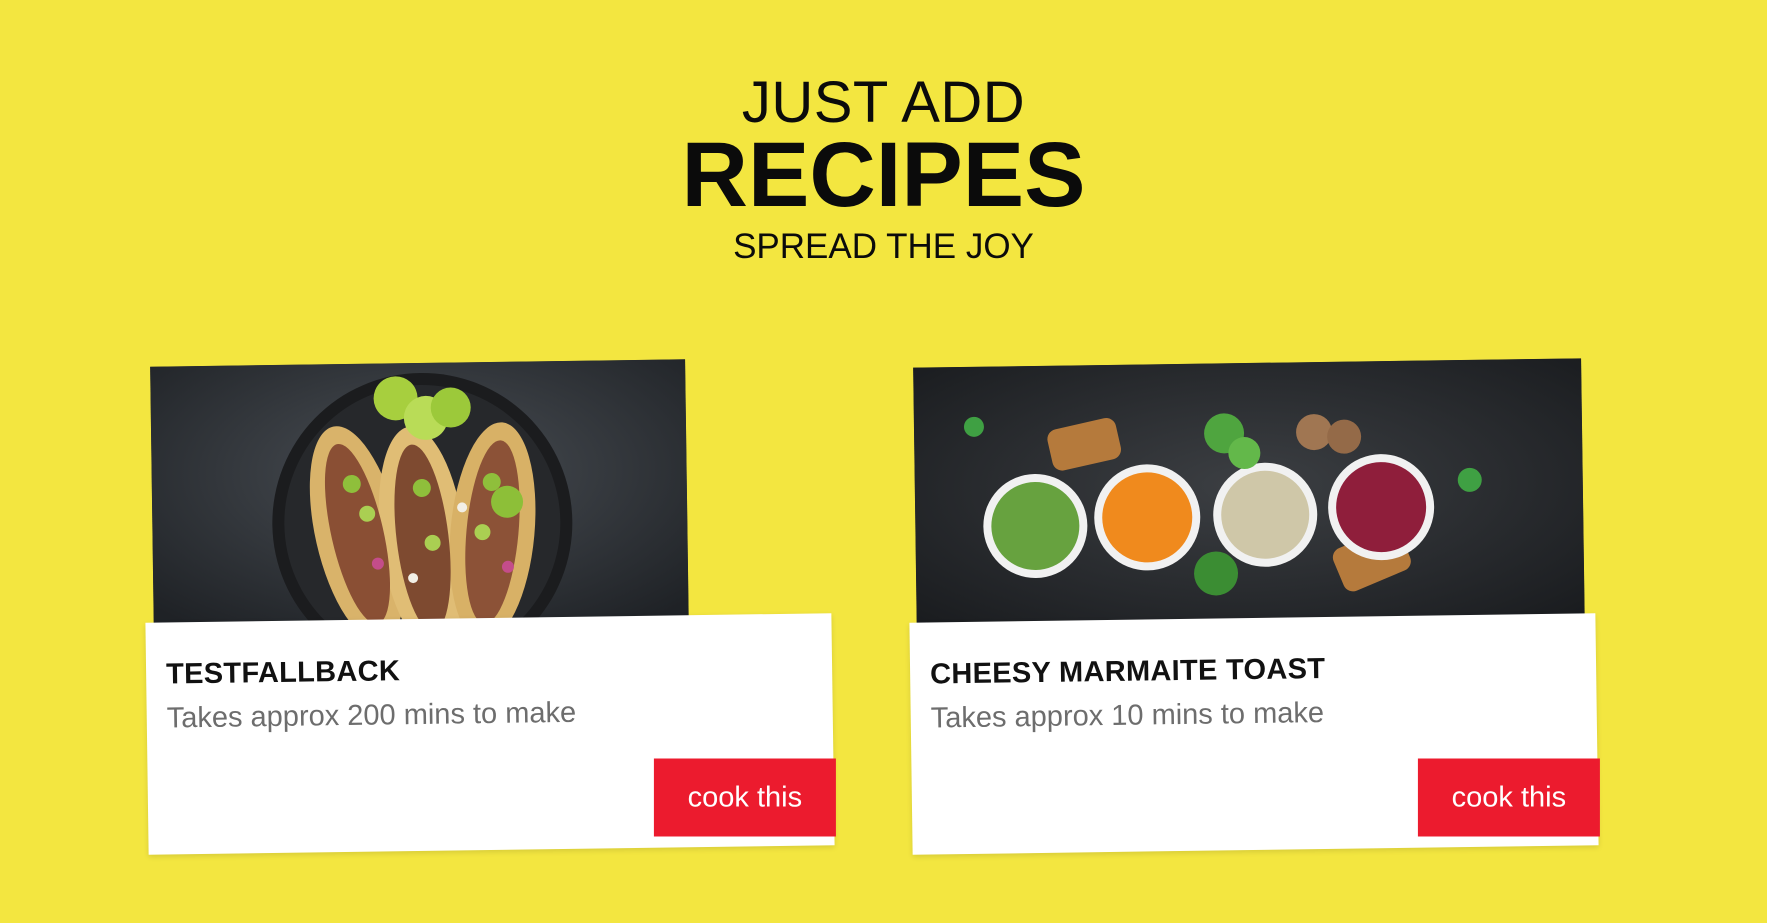 The height and width of the screenshot is (923, 1767). What do you see at coordinates (371, 715) in the screenshot?
I see `recipe-time: Takes approx 200 mins to make` at bounding box center [371, 715].